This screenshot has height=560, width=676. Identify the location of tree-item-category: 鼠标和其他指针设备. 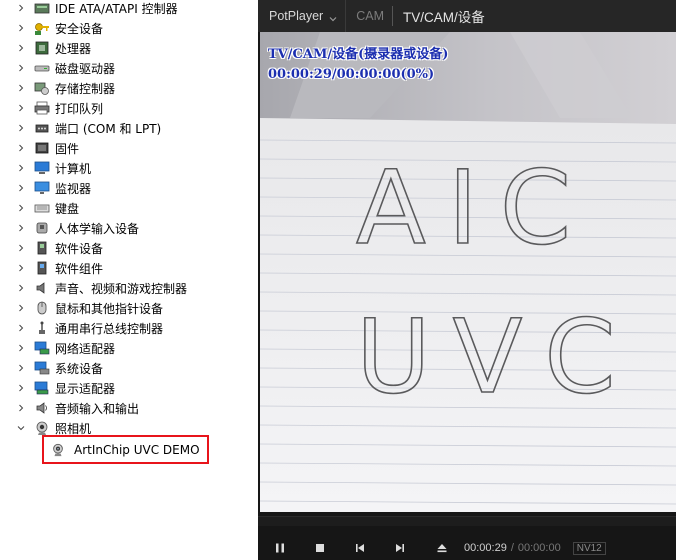
(129, 308).